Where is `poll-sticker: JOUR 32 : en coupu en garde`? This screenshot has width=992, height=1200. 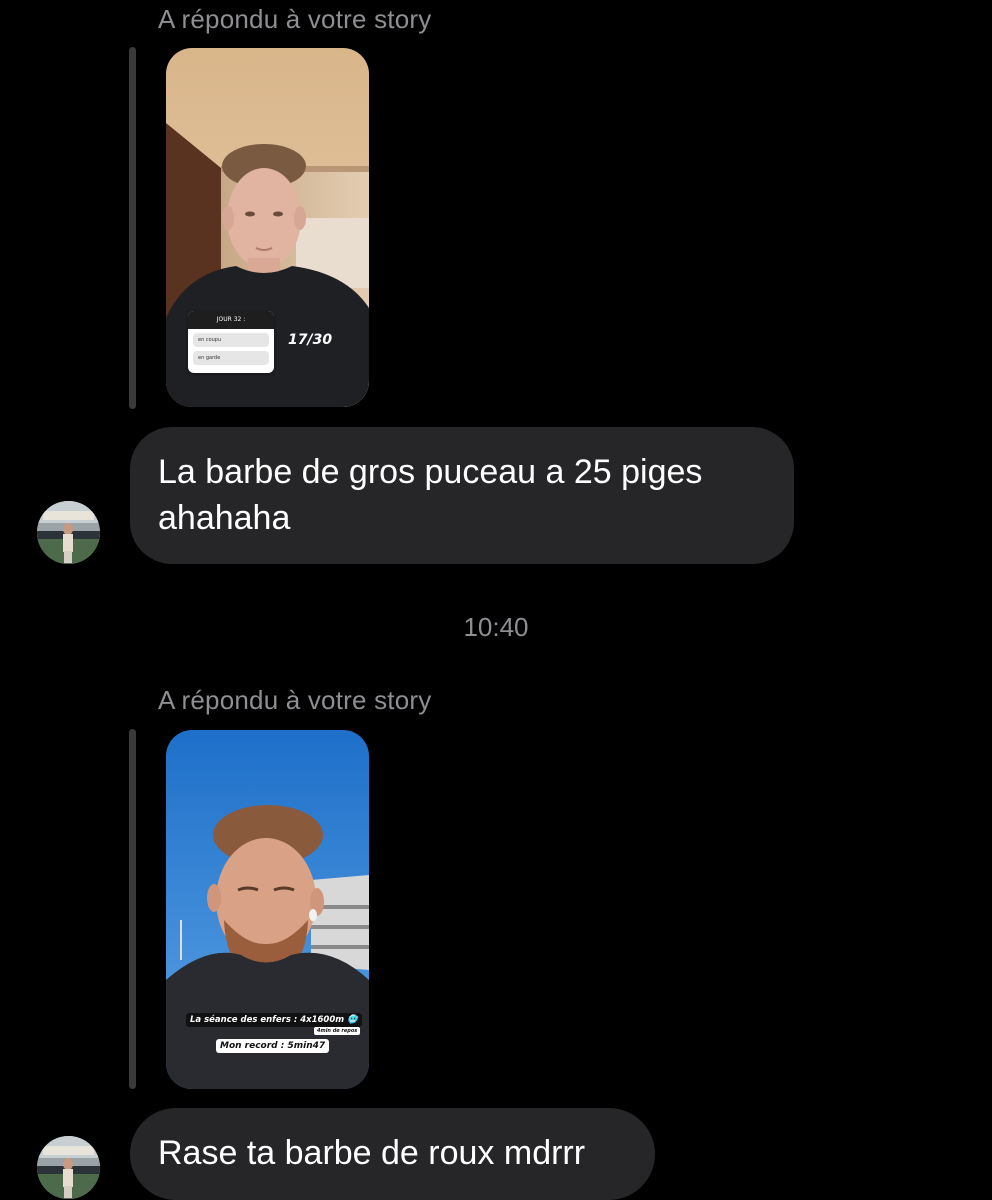 poll-sticker: JOUR 32 : en coupu en garde is located at coordinates (231, 342).